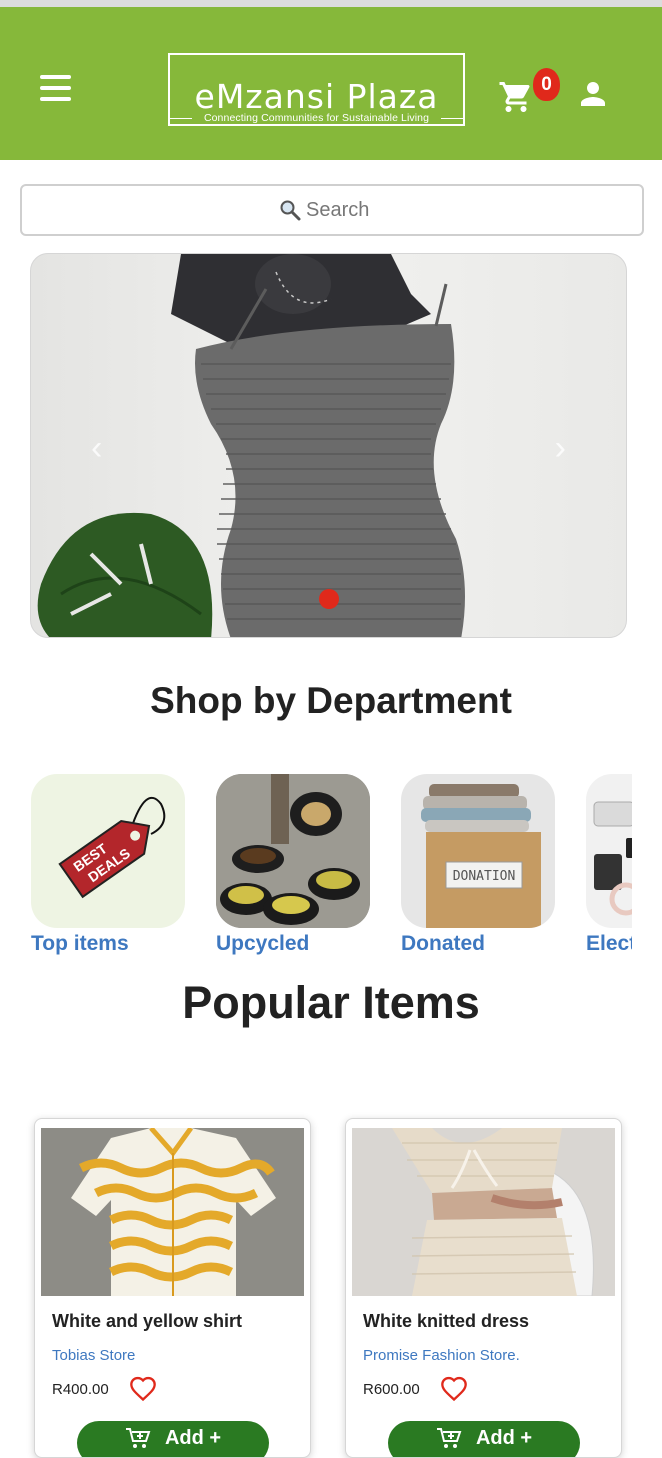 Image resolution: width=662 pixels, height=1458 pixels. Describe the element at coordinates (108, 851) in the screenshot. I see `best-deals-tag-image: BEST DEALS` at that location.